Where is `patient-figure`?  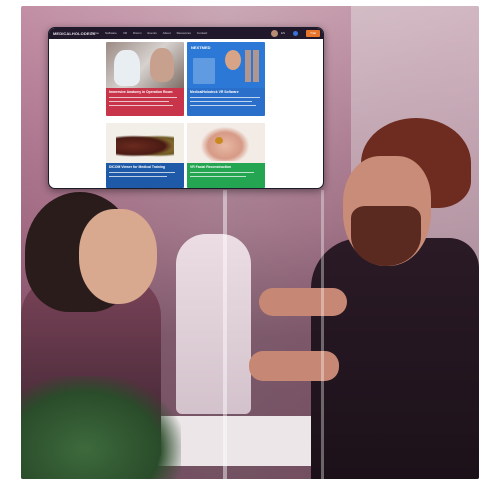 patient-figure is located at coordinates (162, 65).